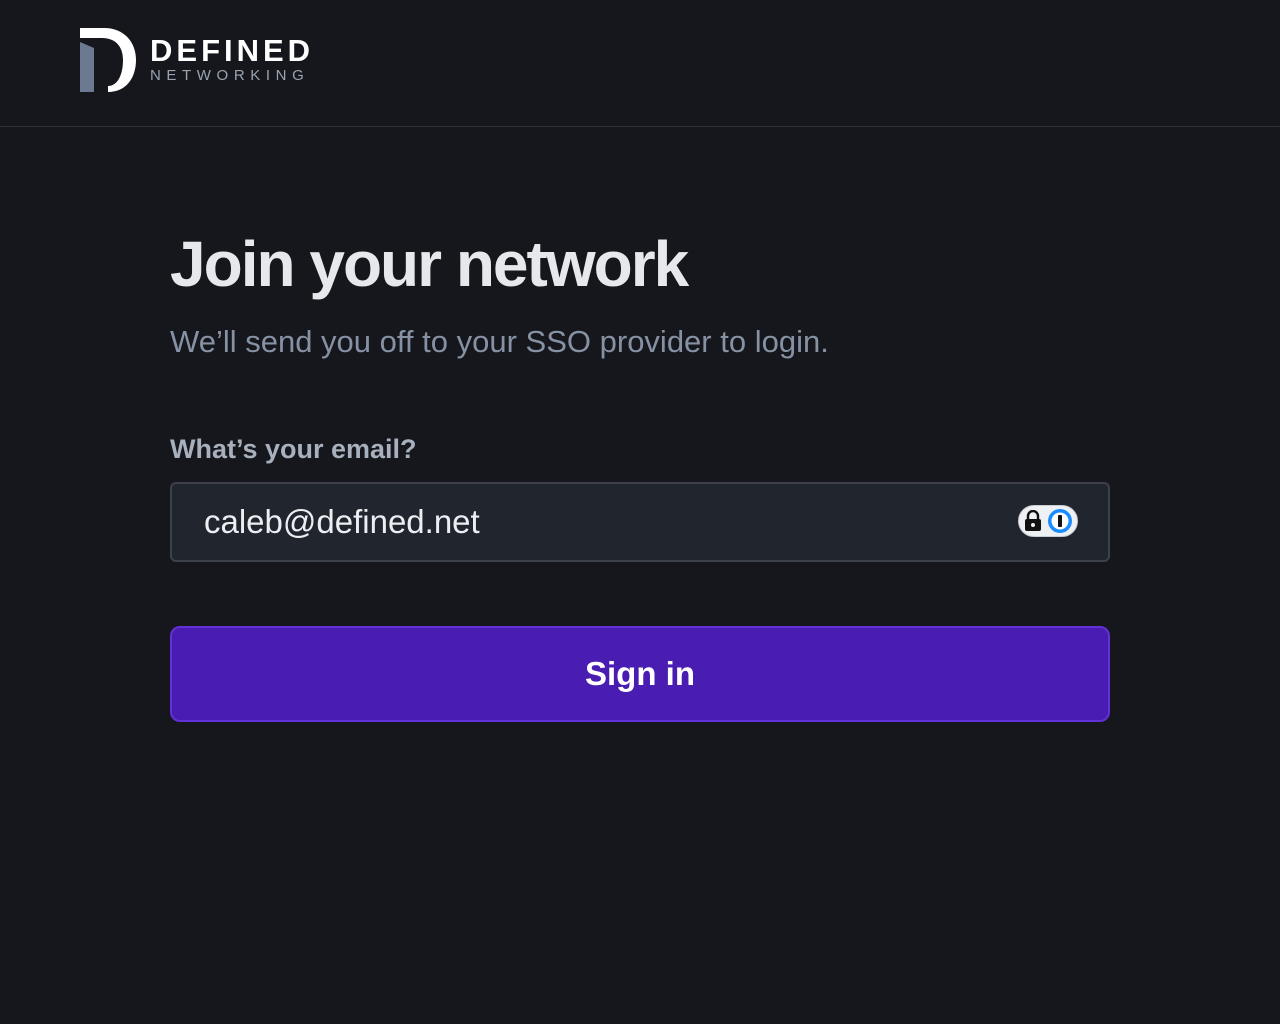 This screenshot has width=1280, height=1024. I want to click on site-header: DEFINED NETWORKING, so click(640, 63).